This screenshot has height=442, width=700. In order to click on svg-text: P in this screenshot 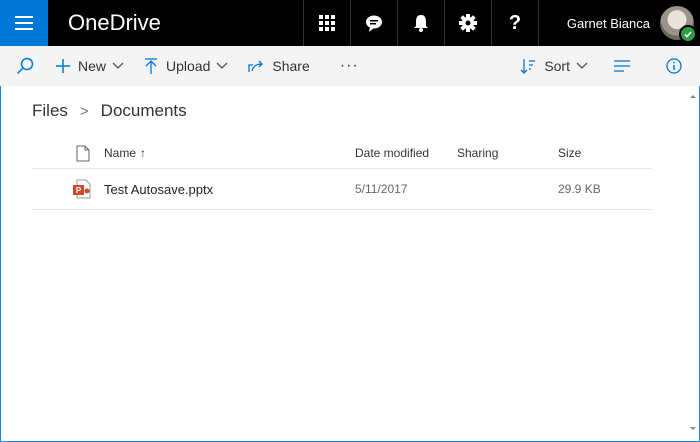, I will do `click(79, 190)`.